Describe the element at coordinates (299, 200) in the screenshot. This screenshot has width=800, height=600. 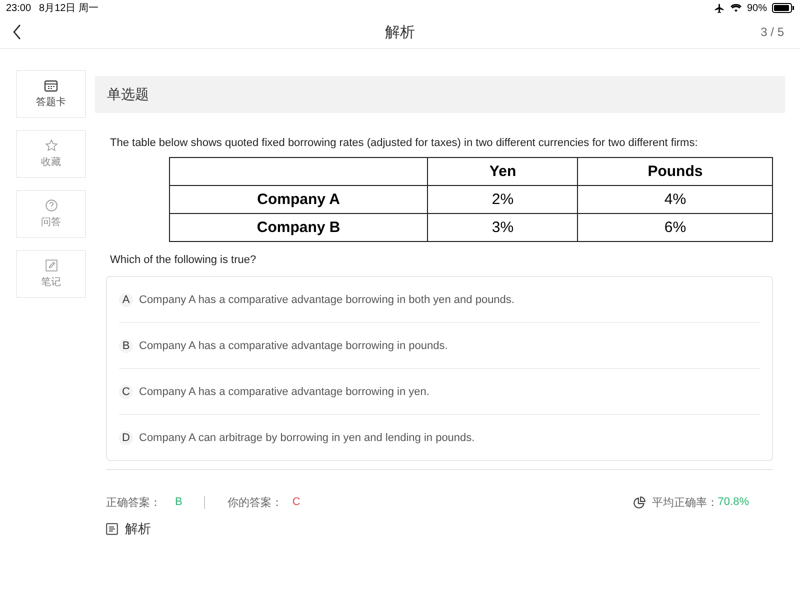
I see `table-cell: Company A` at that location.